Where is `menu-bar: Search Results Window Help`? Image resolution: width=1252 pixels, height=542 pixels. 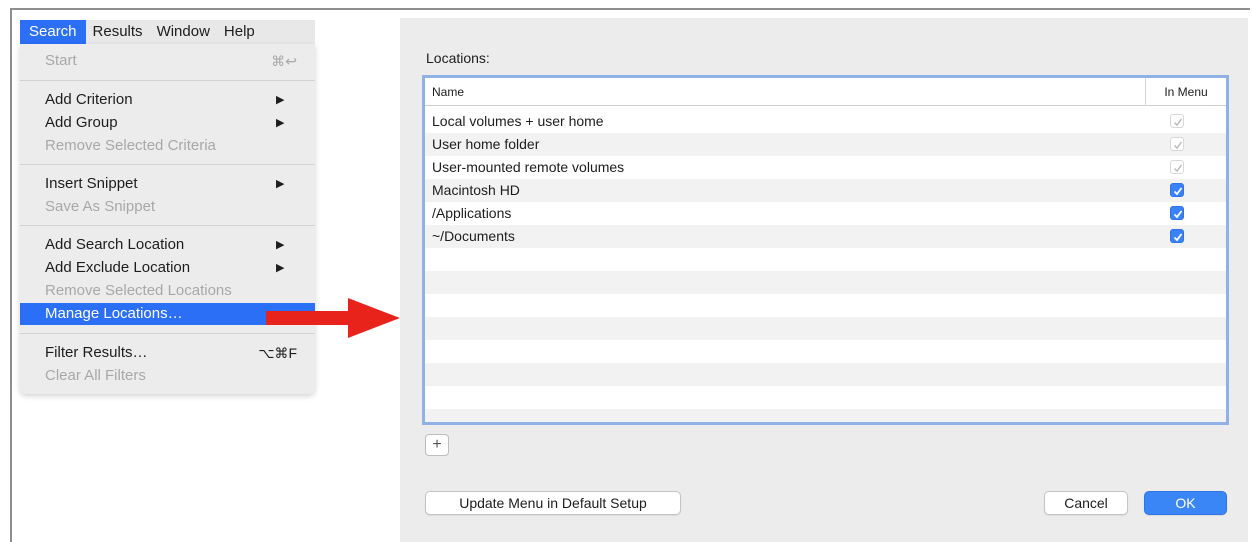
menu-bar: Search Results Window Help is located at coordinates (167, 32).